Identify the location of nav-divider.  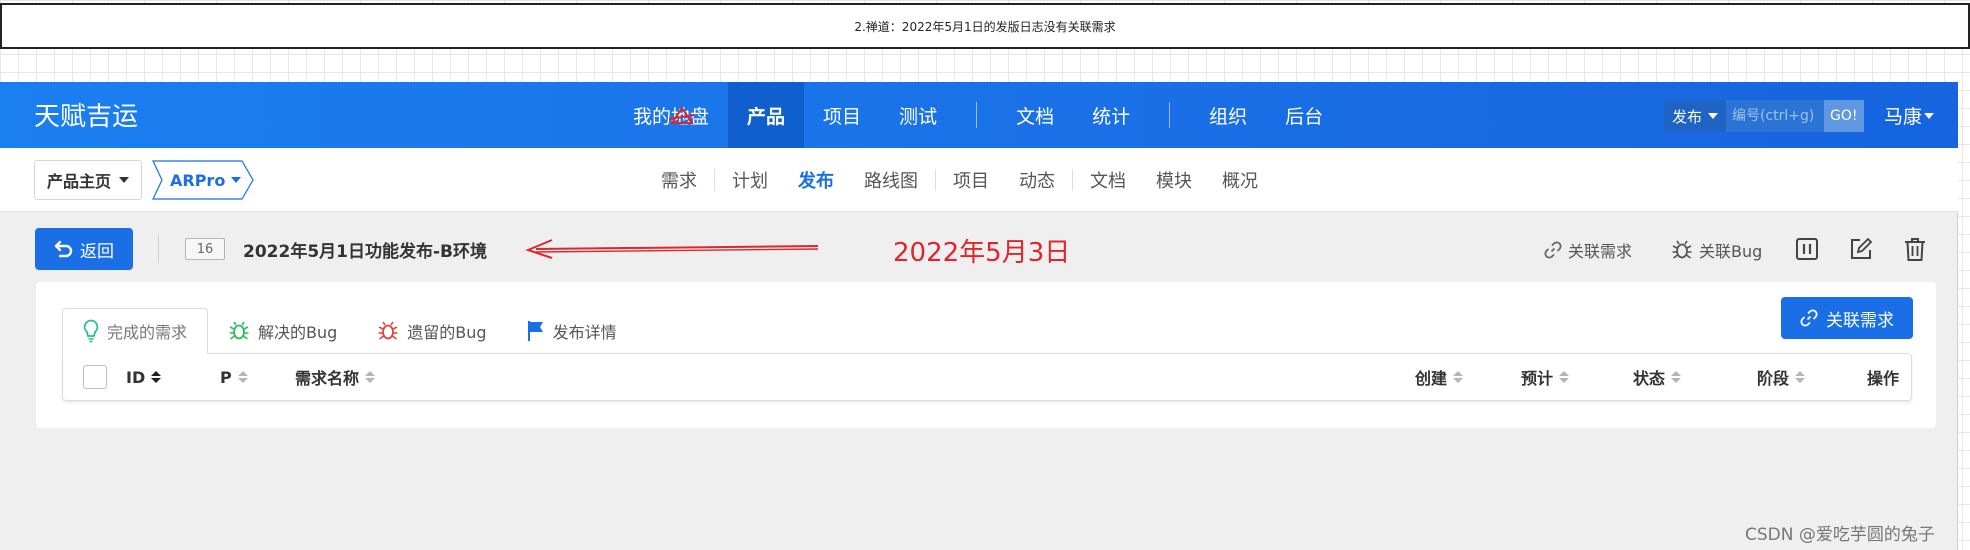
(977, 115).